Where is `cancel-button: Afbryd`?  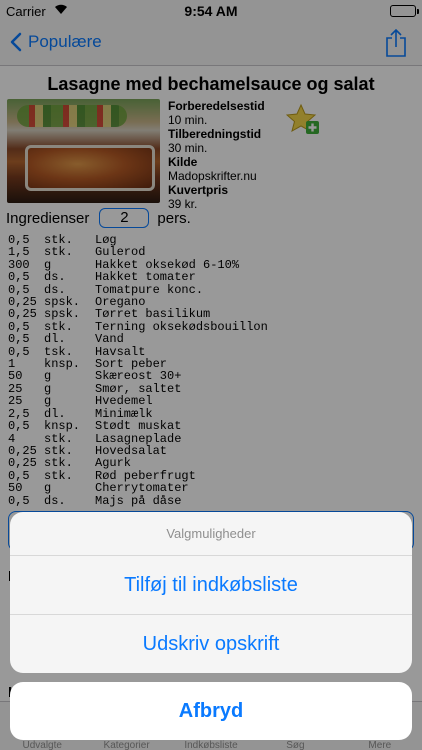
cancel-button: Afbryd is located at coordinates (211, 711).